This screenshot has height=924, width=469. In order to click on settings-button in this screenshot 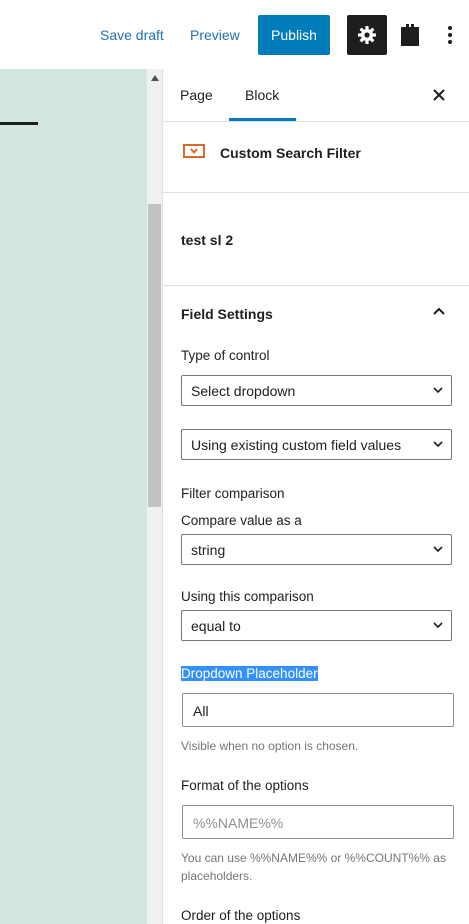, I will do `click(367, 35)`.